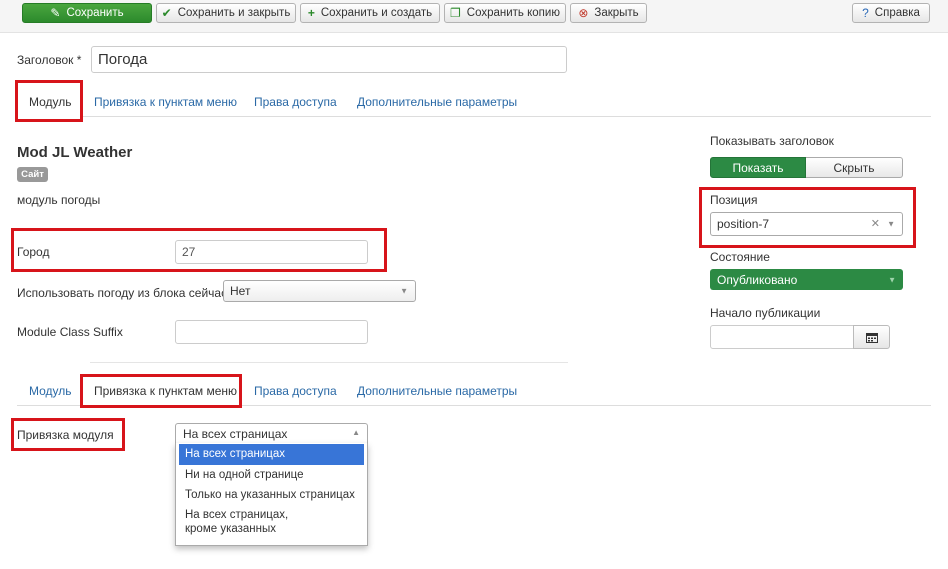 The height and width of the screenshot is (569, 948). Describe the element at coordinates (240, 291) in the screenshot. I see `use-weather-value: Нет` at that location.